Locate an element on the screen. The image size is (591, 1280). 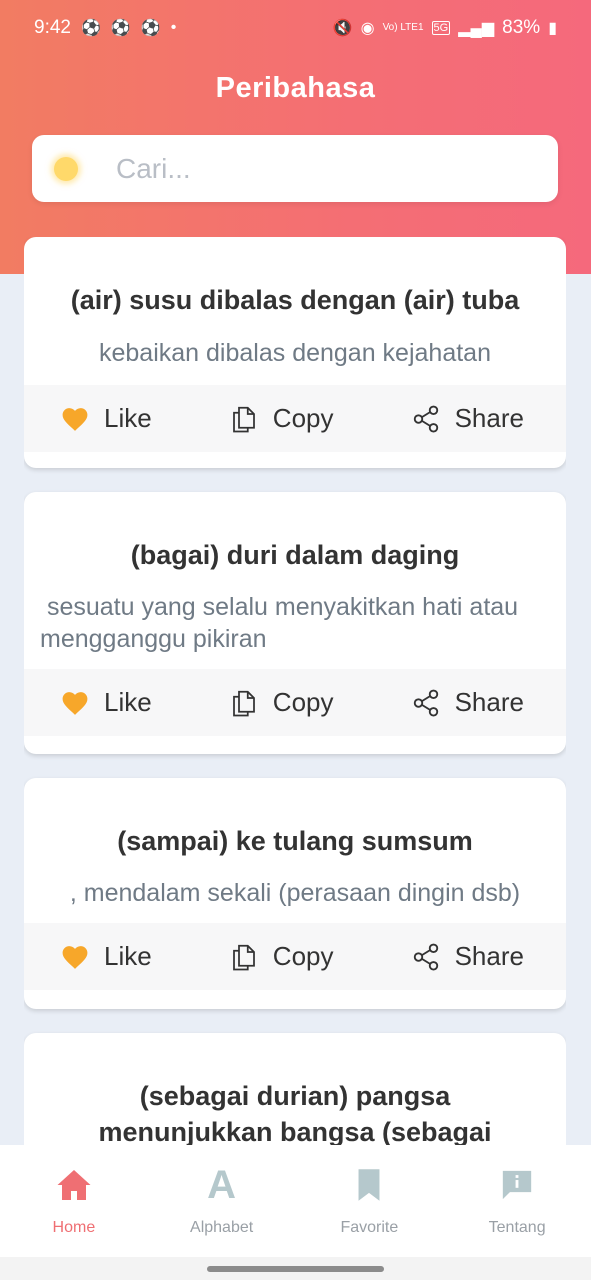
alphabet-icon: A is located at coordinates (222, 1185).